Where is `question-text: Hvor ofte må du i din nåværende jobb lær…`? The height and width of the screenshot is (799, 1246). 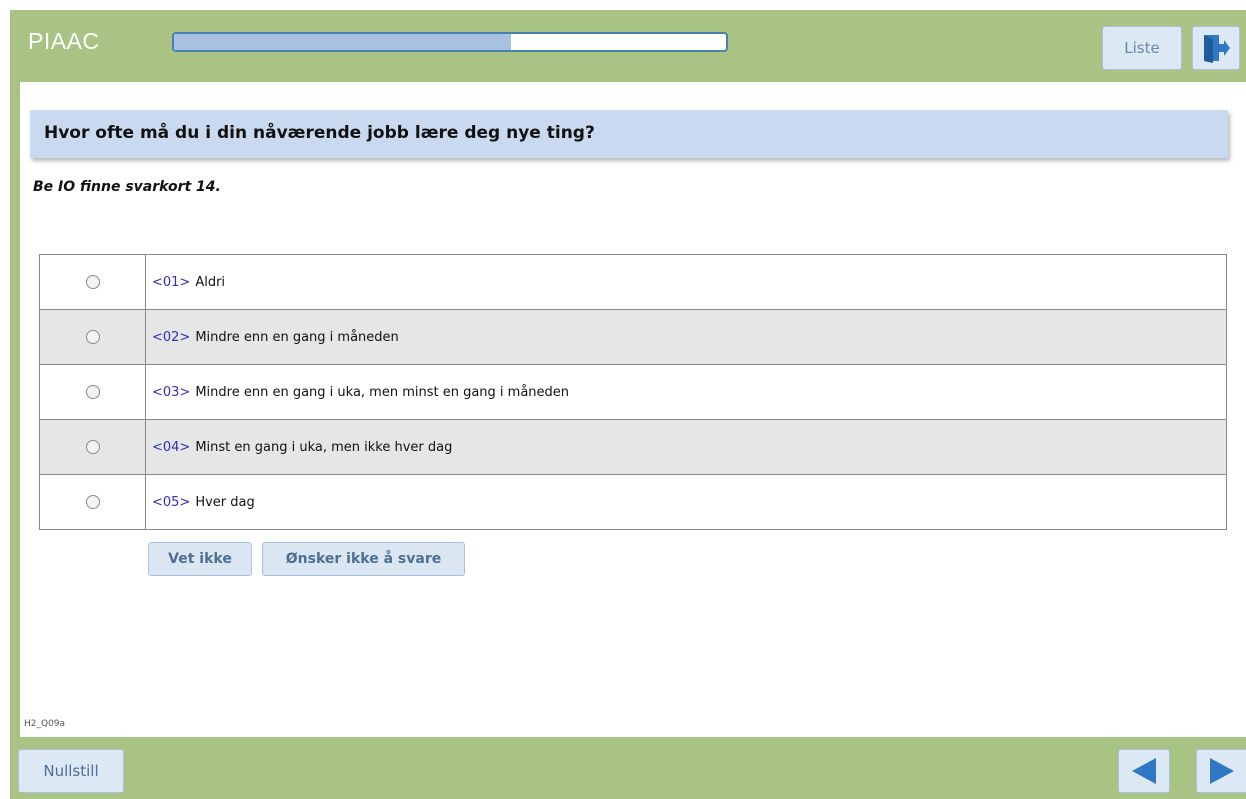
question-text: Hvor ofte må du i din nåværende jobb lær… is located at coordinates (629, 134).